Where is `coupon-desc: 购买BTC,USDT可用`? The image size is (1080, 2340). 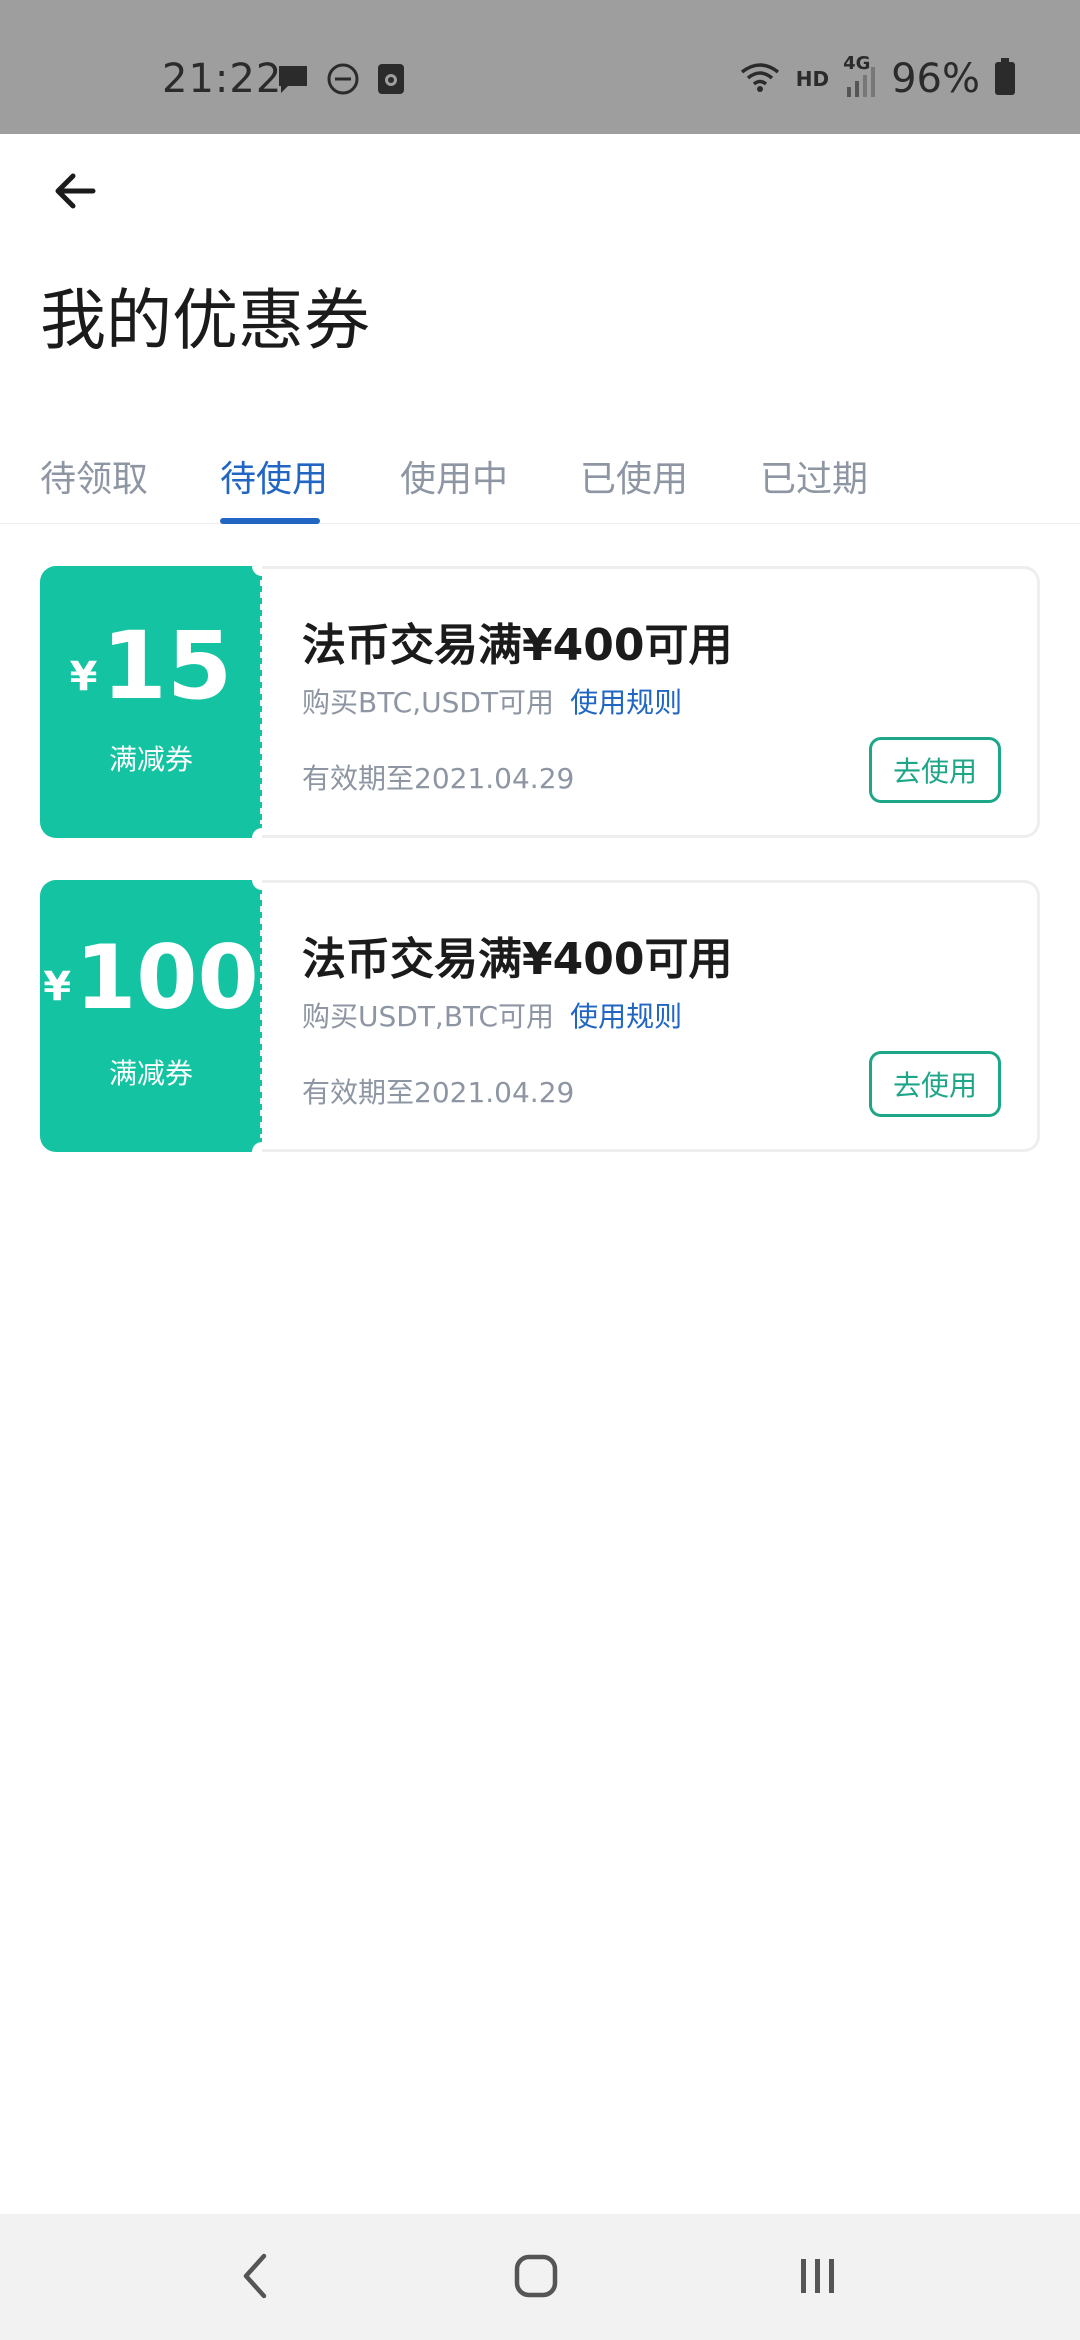 coupon-desc: 购买BTC,USDT可用 is located at coordinates (428, 702).